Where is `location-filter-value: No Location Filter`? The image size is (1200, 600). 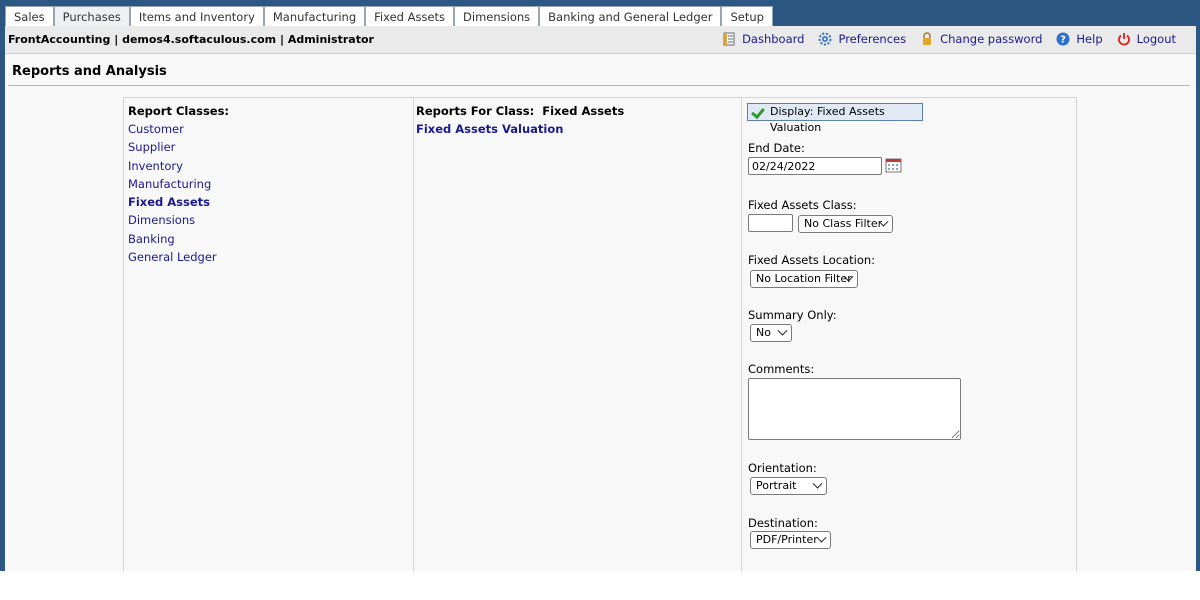
location-filter-value: No Location Filter is located at coordinates (804, 278).